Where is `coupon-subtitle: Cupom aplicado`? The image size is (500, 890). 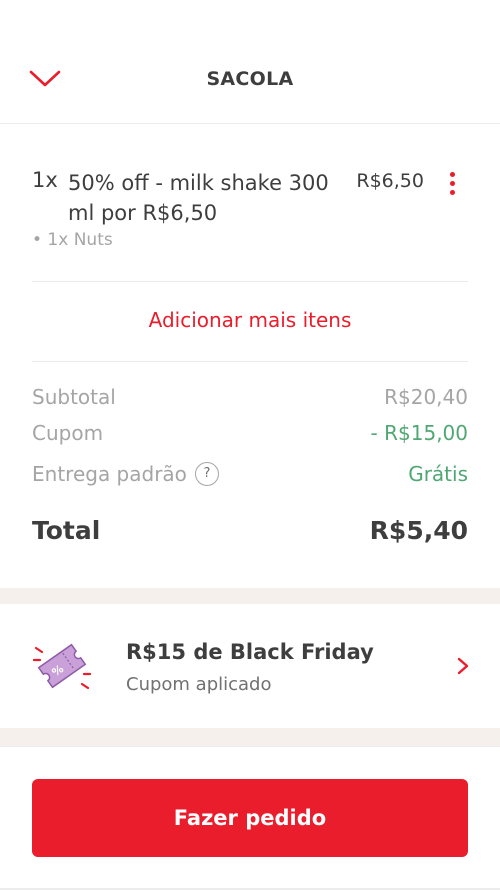 coupon-subtitle: Cupom aplicado is located at coordinates (199, 684).